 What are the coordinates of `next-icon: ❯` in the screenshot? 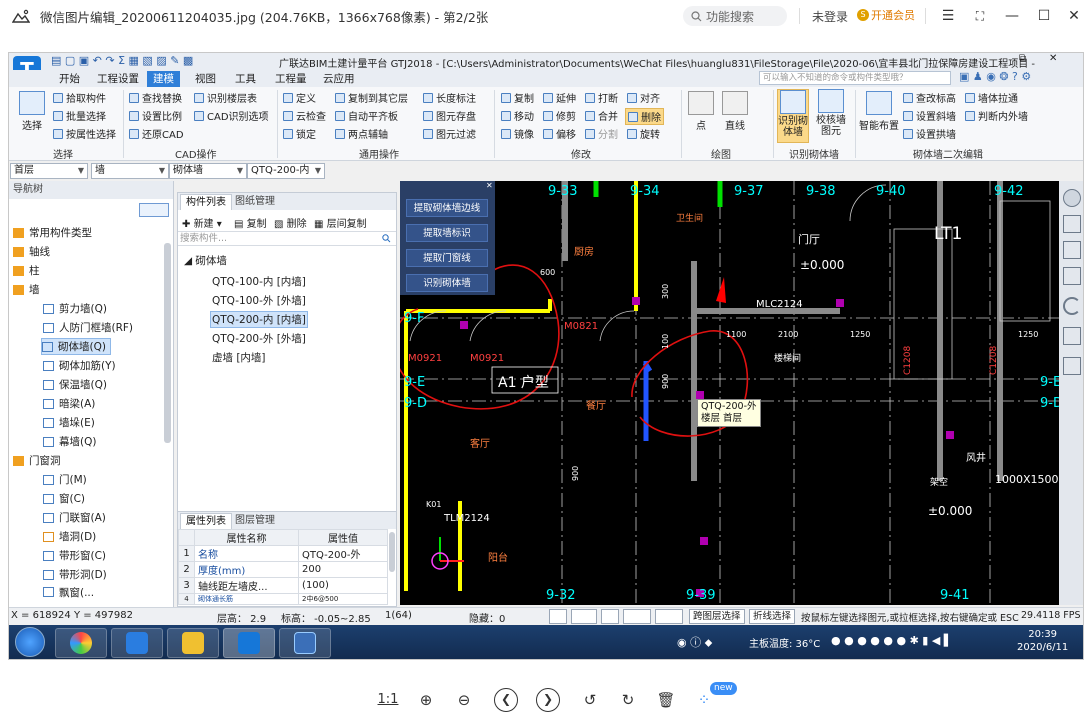 It's located at (548, 700).